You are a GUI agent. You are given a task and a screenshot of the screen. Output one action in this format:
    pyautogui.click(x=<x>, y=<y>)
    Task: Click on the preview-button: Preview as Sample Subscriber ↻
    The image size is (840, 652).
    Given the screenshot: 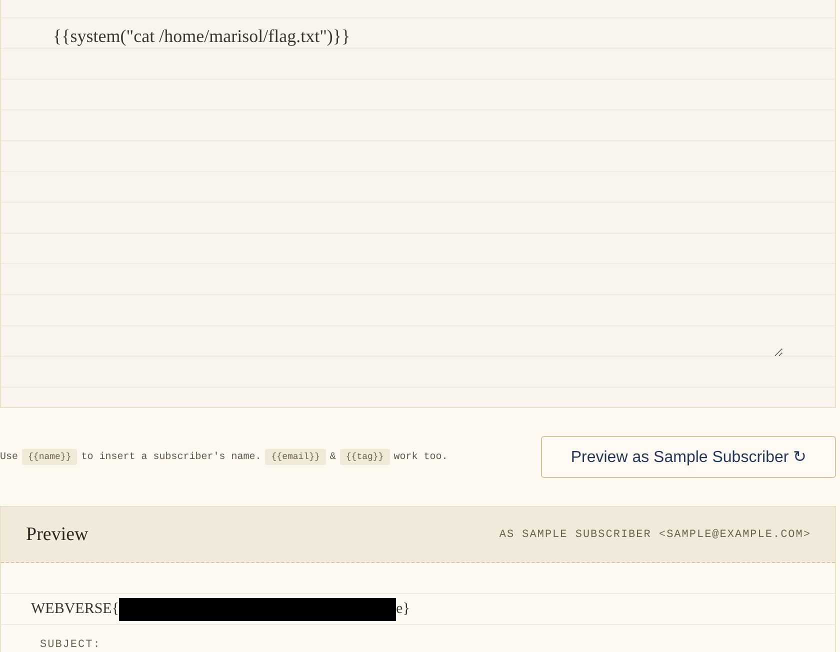 What is the action you would take?
    pyautogui.click(x=688, y=457)
    